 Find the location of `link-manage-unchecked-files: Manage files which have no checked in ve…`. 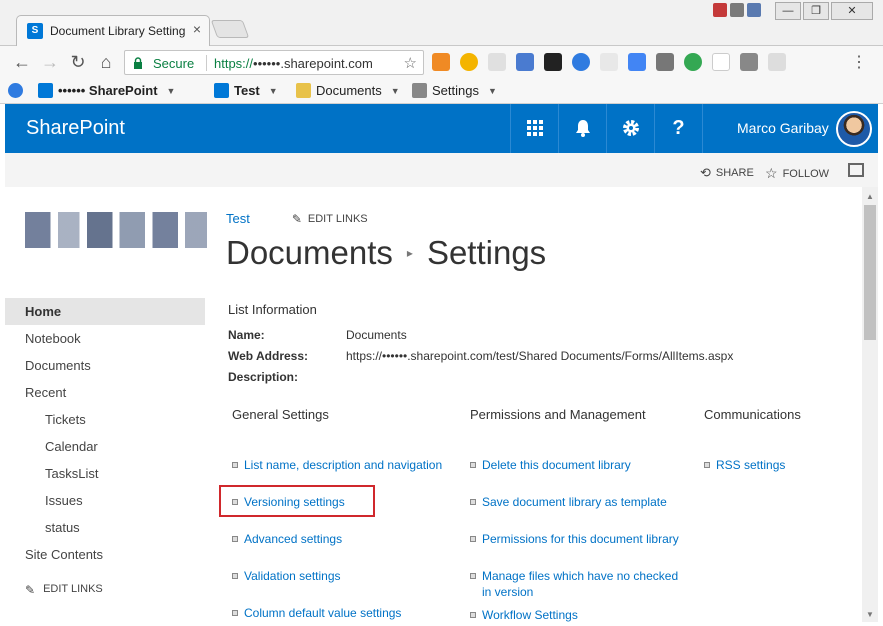

link-manage-unchecked-files: Manage files which have no checked in ve… is located at coordinates (577, 584).